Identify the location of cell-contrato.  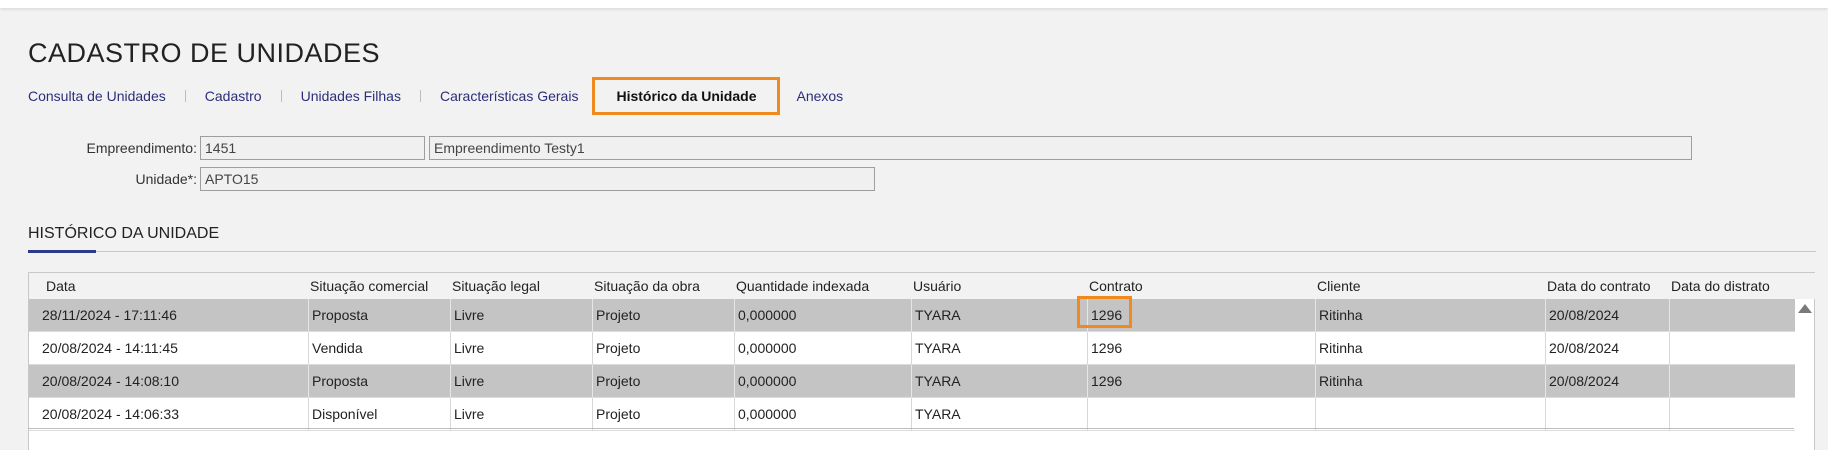
(1201, 414).